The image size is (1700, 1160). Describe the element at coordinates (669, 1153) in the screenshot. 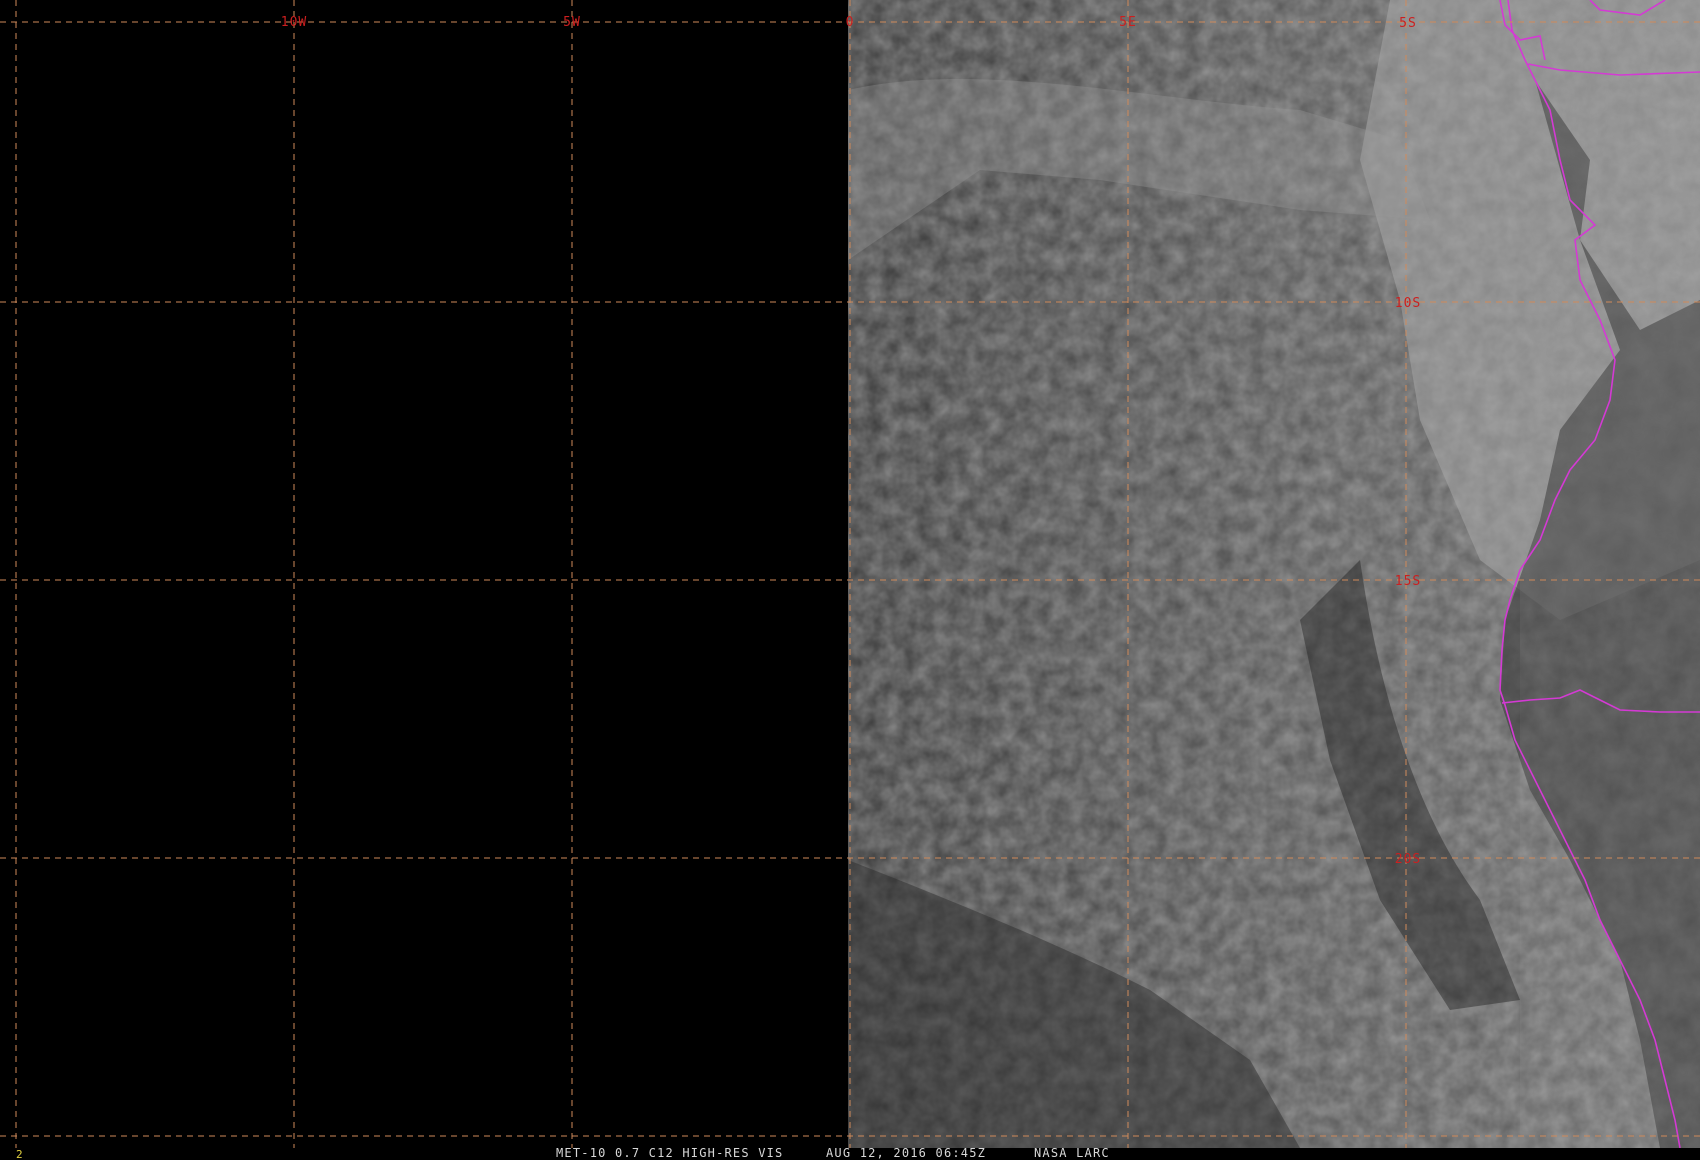

I see `product-label: MET-10 0.7 C12 HIGH-RES VIS` at that location.